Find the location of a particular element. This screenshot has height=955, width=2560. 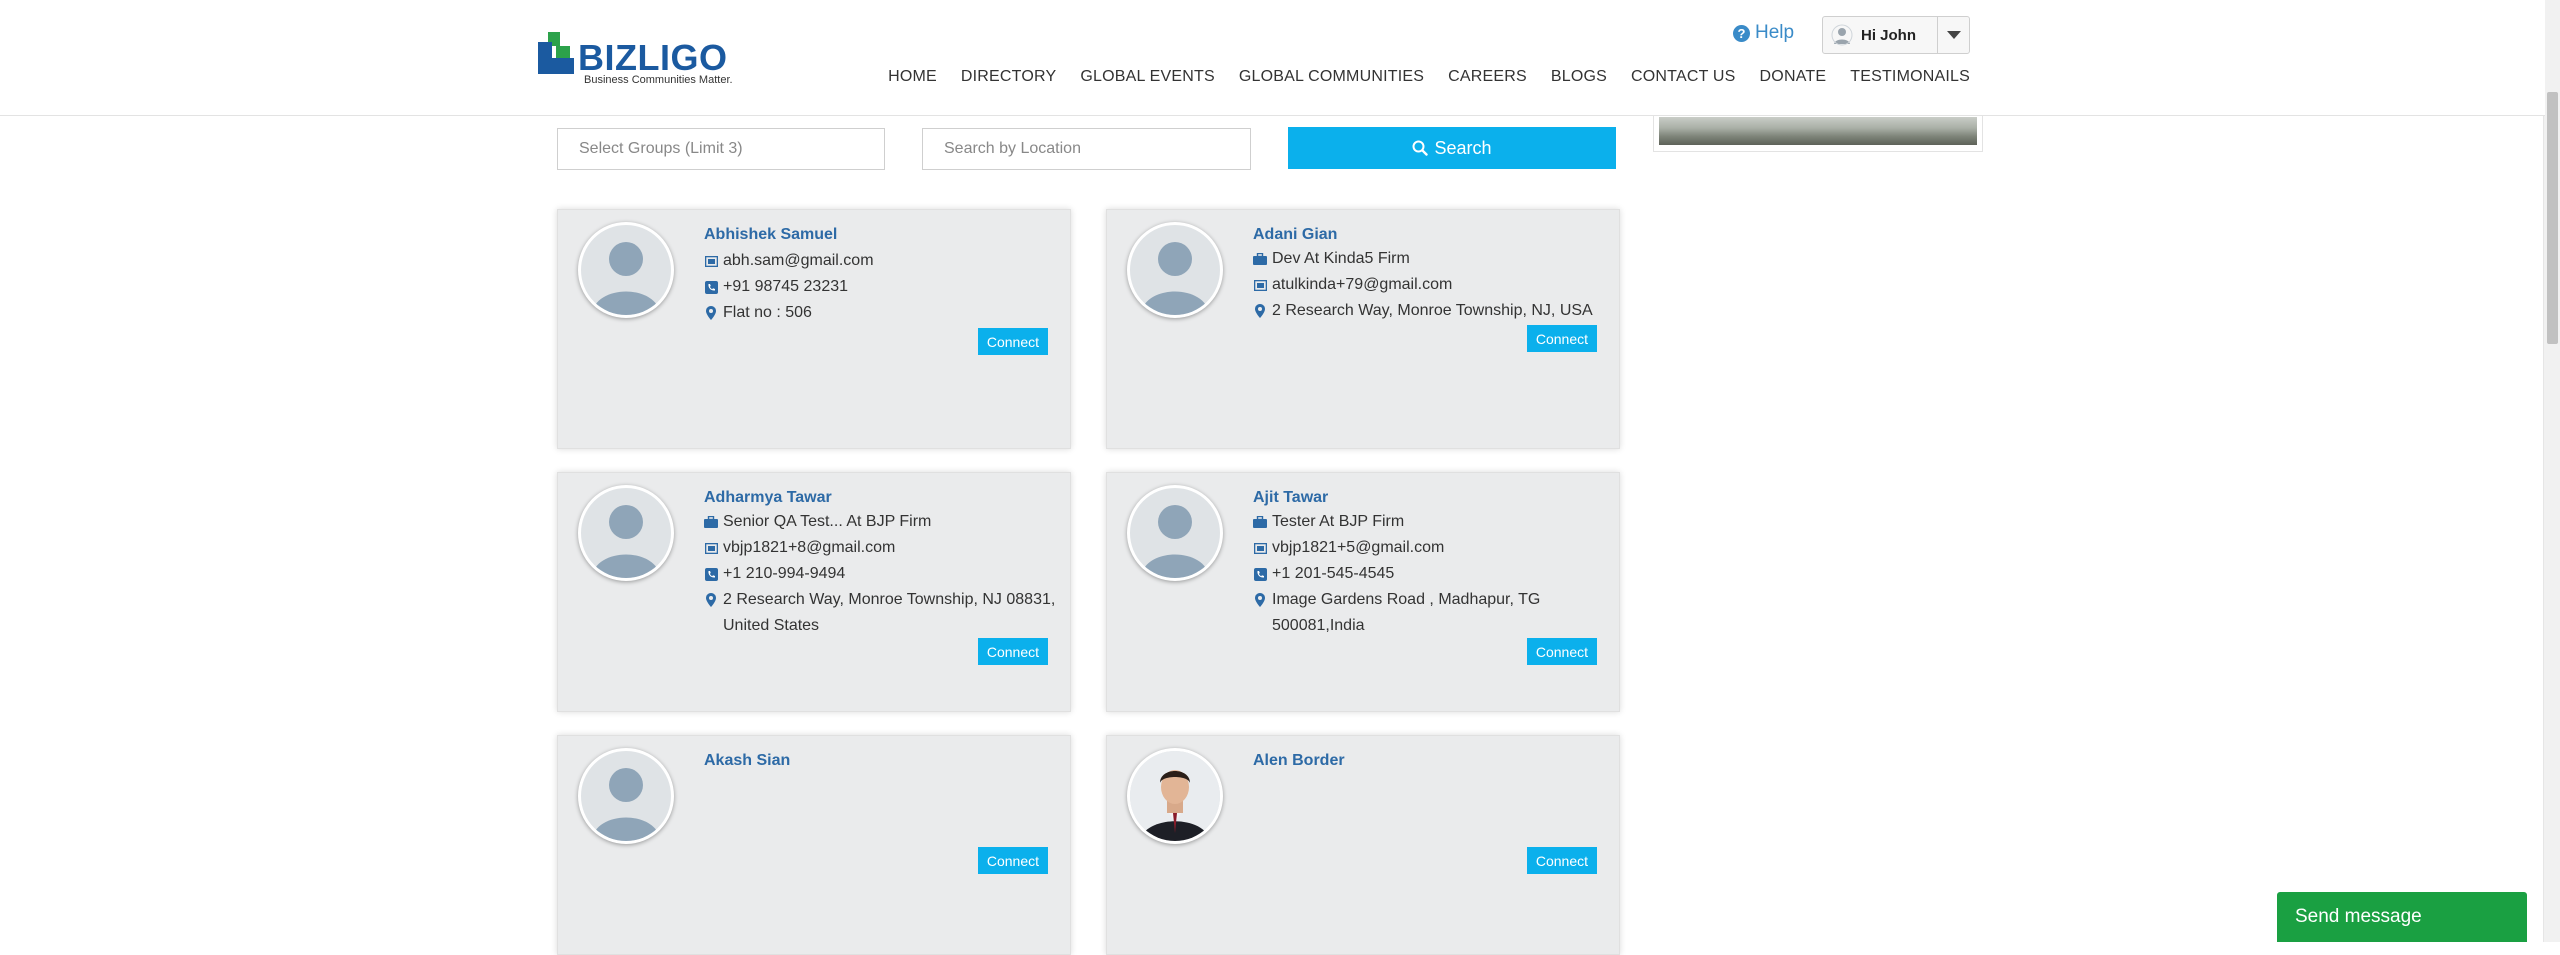

question-circle-icon: ? is located at coordinates (1741, 33).